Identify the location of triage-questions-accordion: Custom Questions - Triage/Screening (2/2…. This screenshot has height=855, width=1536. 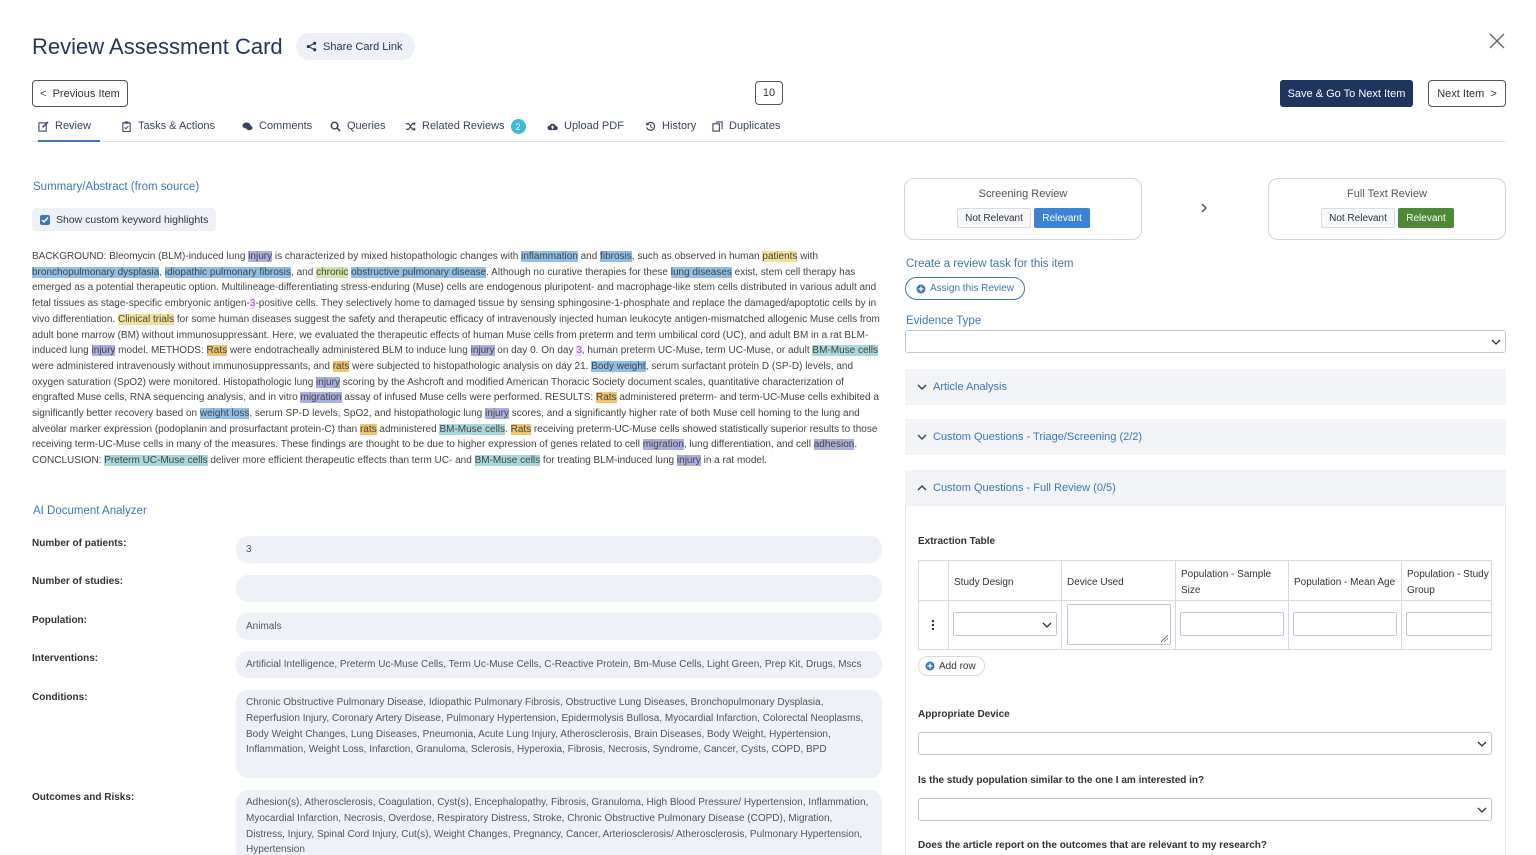
(1205, 437).